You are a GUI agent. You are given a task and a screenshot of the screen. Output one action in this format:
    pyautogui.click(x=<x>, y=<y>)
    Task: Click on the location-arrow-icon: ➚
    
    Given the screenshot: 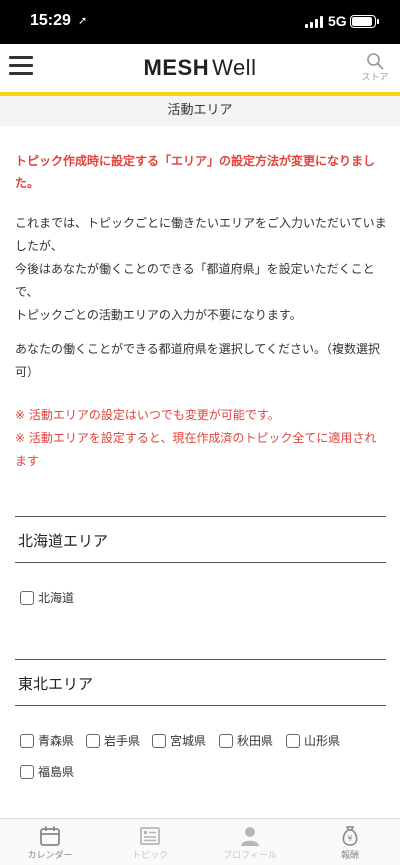 What is the action you would take?
    pyautogui.click(x=83, y=20)
    